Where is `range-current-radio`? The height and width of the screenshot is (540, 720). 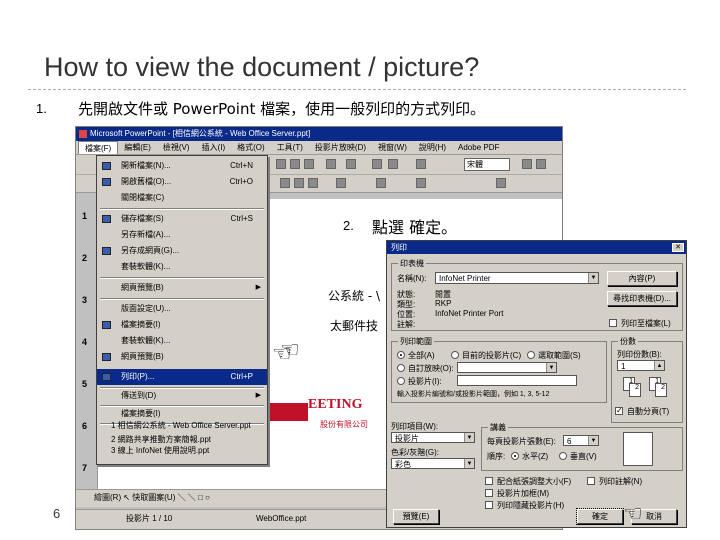 range-current-radio is located at coordinates (455, 355).